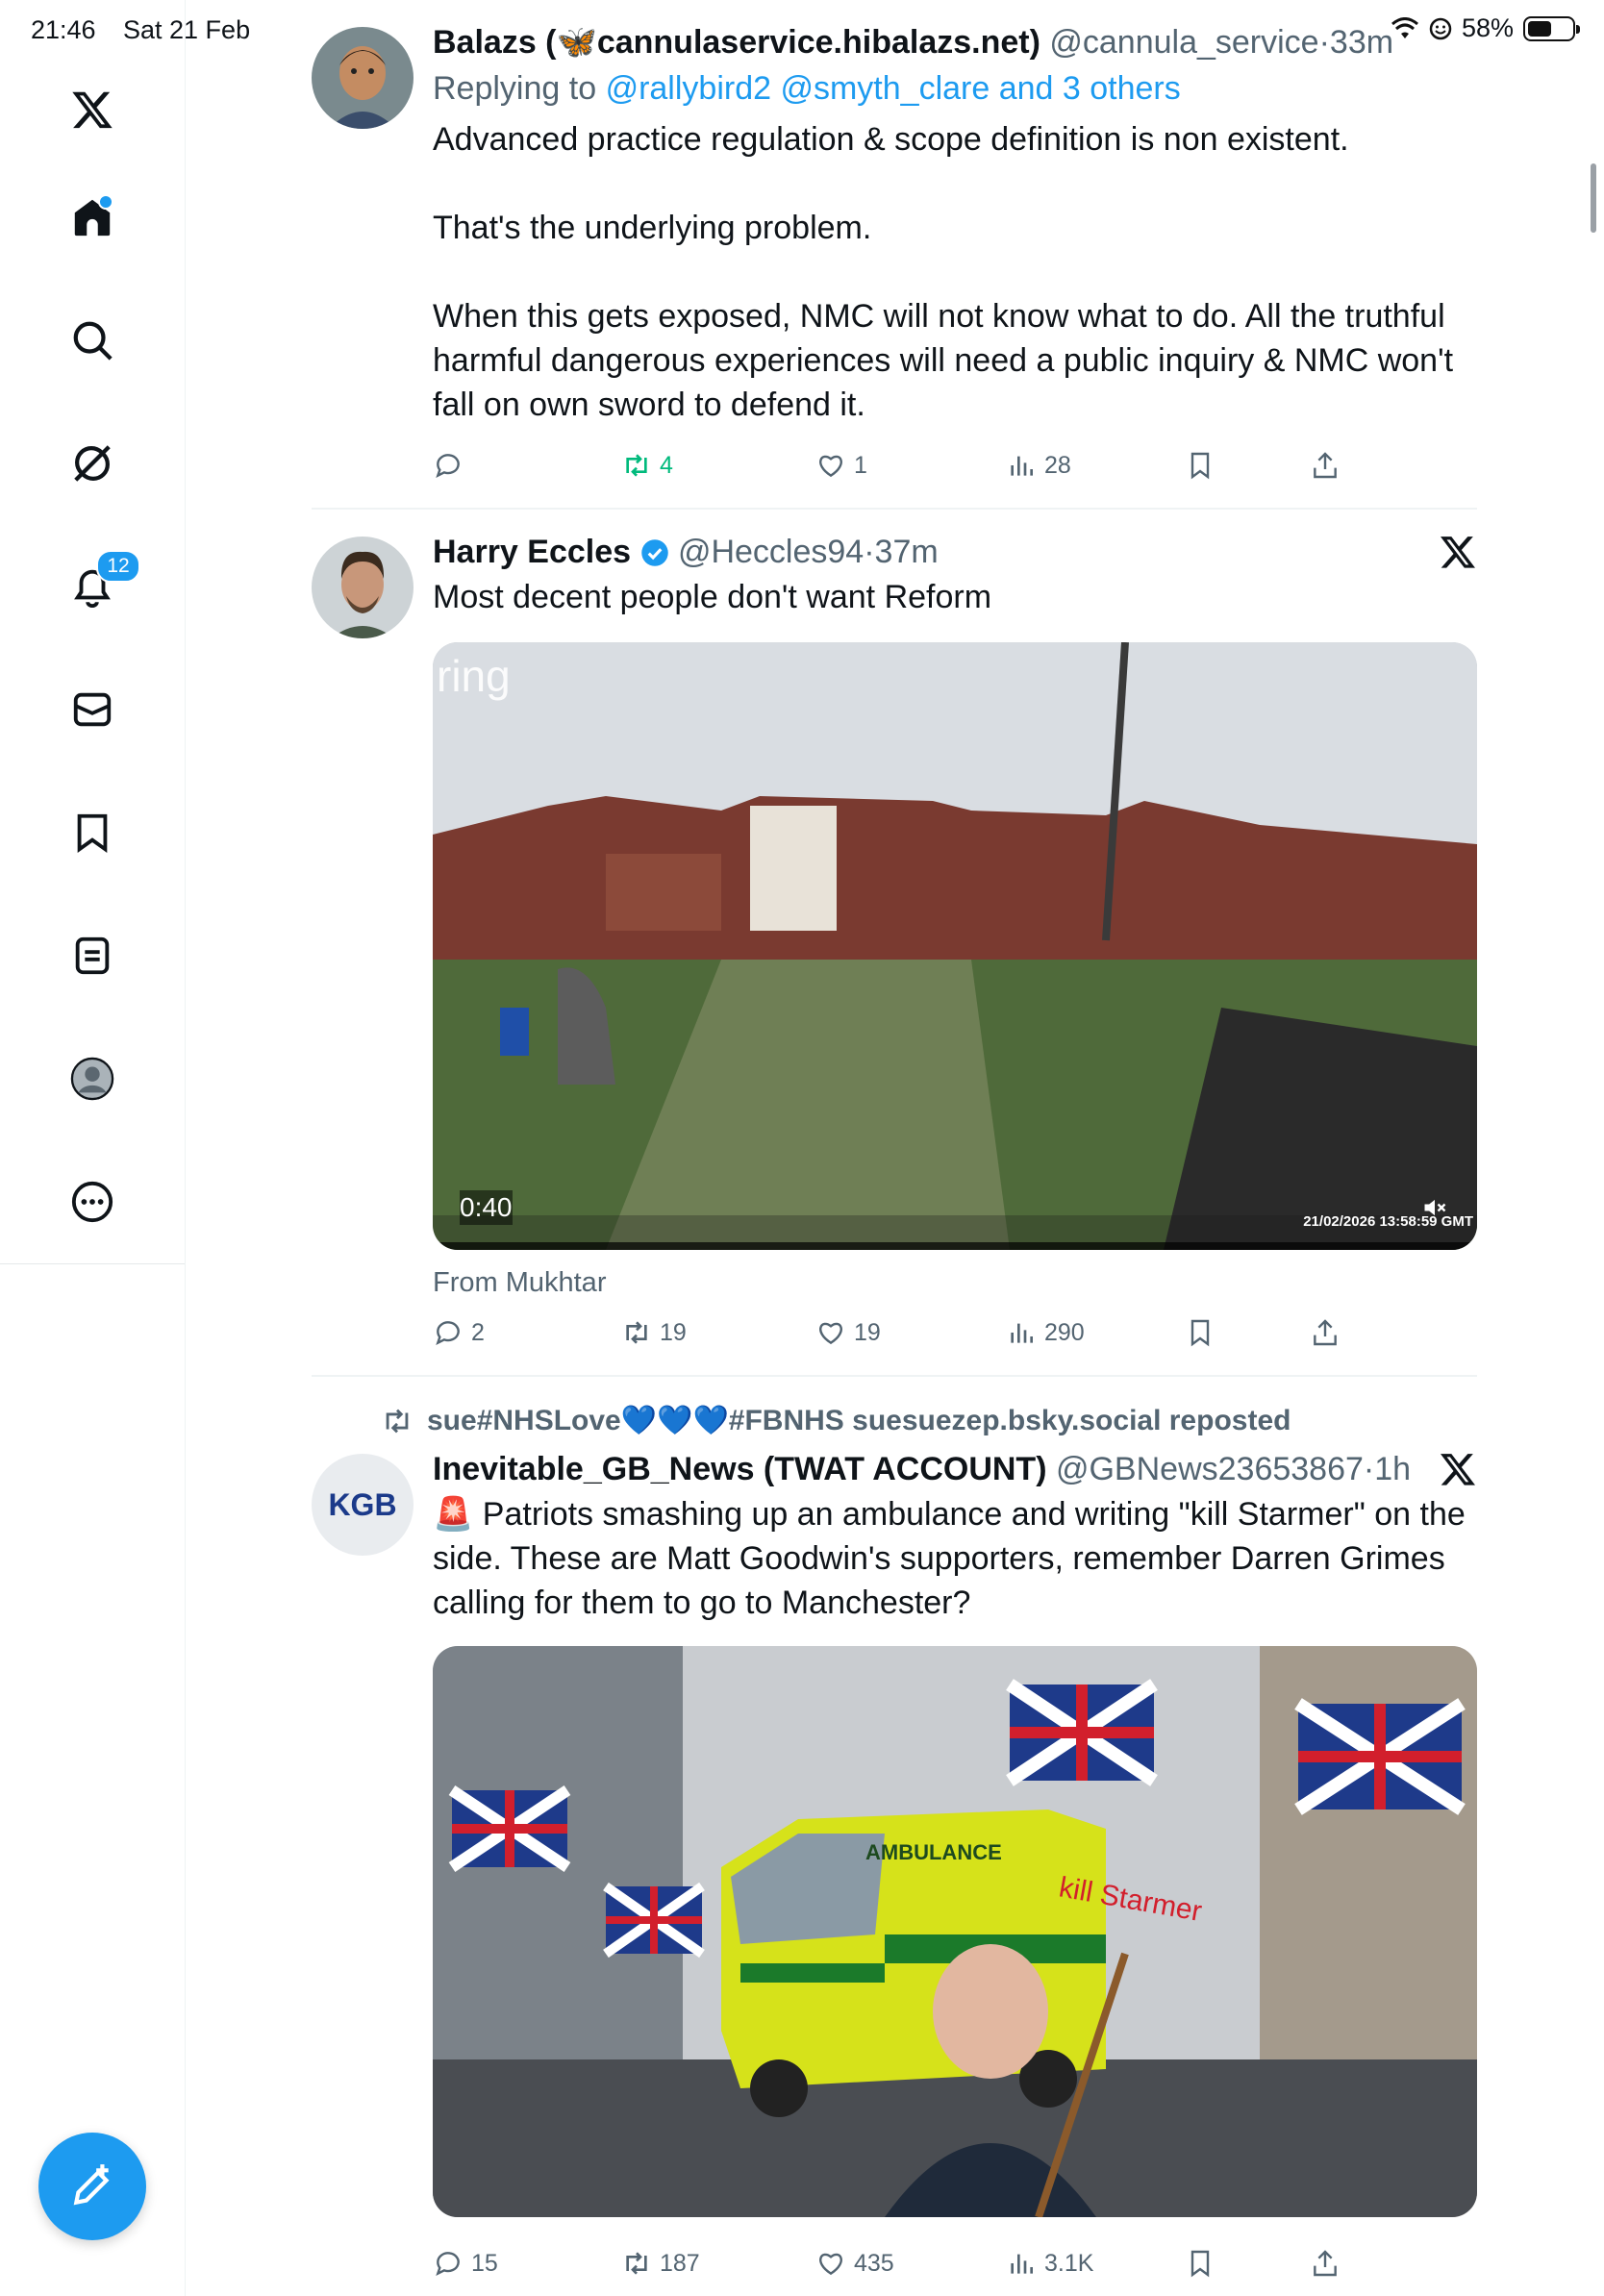  I want to click on tweet-time: 33m, so click(1361, 42).